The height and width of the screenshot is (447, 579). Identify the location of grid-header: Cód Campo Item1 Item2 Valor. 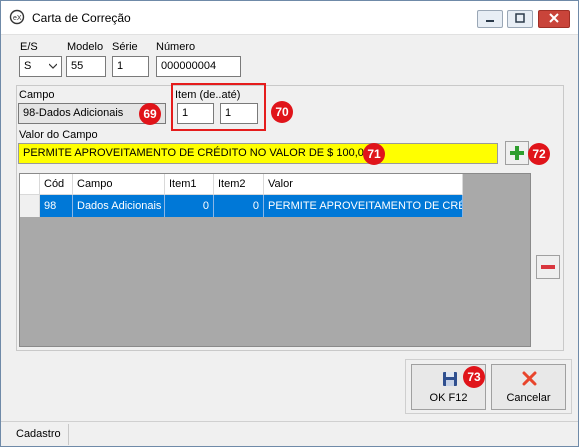
(241, 184).